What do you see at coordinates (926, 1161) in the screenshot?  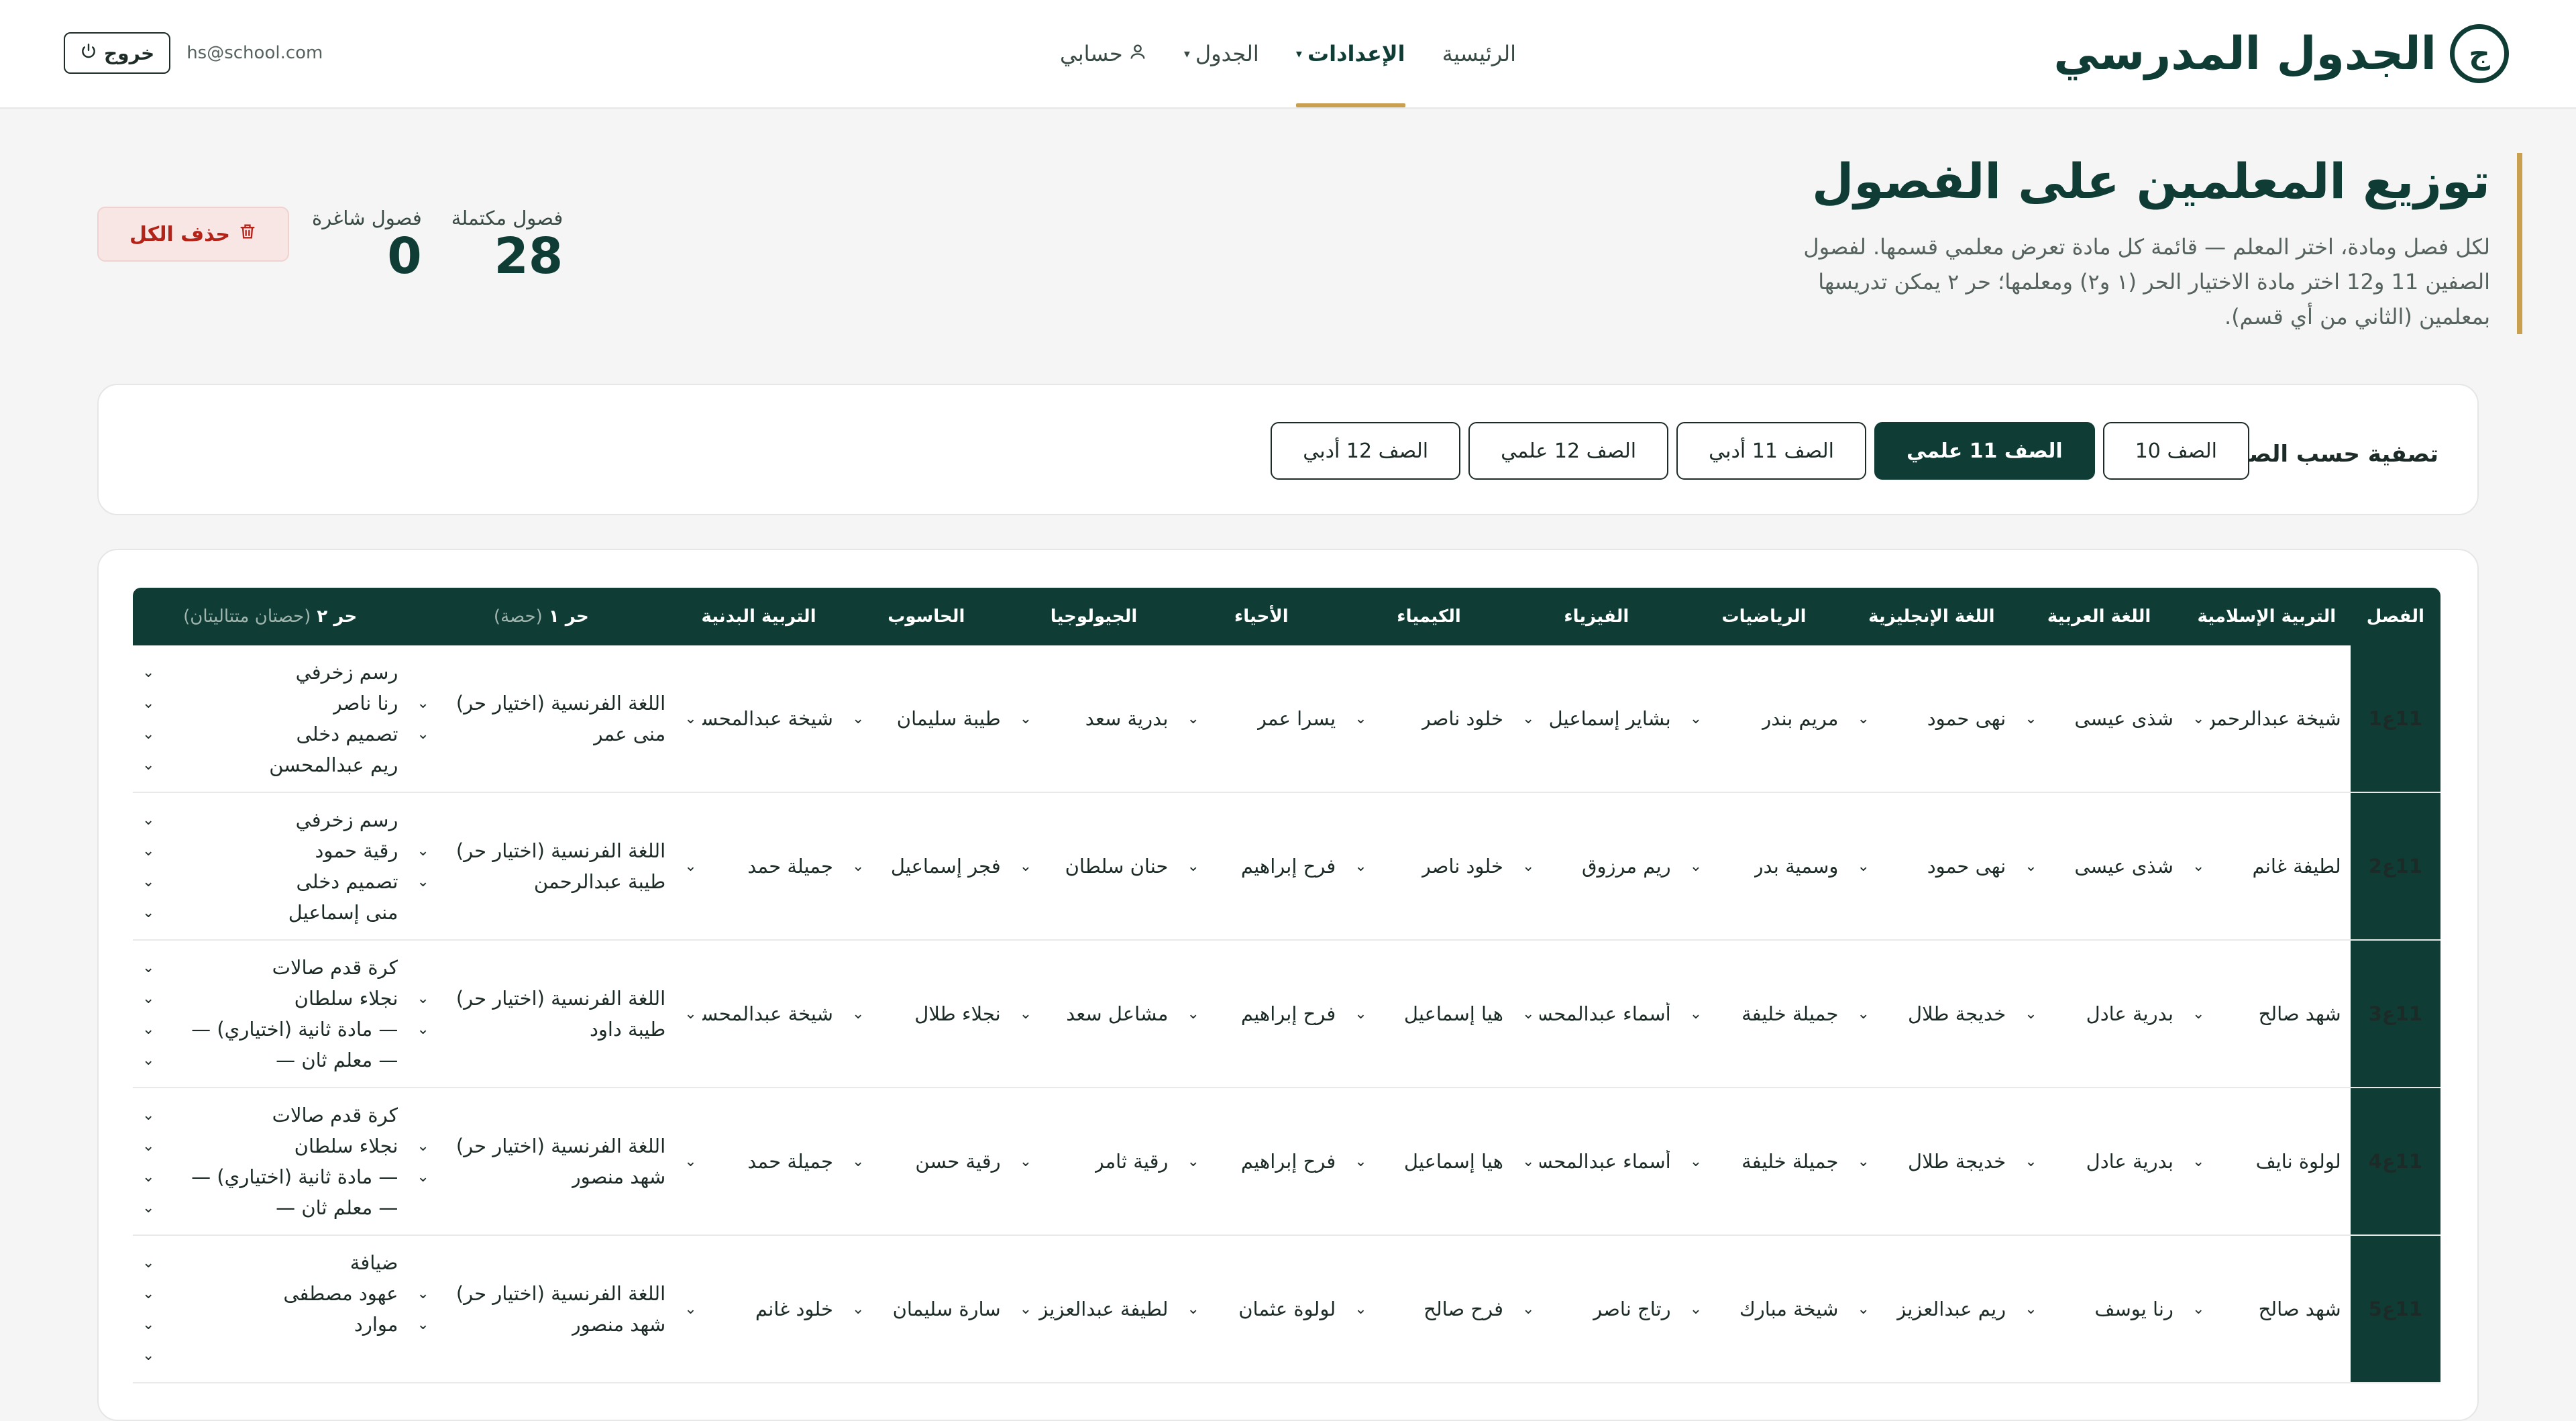 I see `teacher-select: رقية حسن ⌄` at bounding box center [926, 1161].